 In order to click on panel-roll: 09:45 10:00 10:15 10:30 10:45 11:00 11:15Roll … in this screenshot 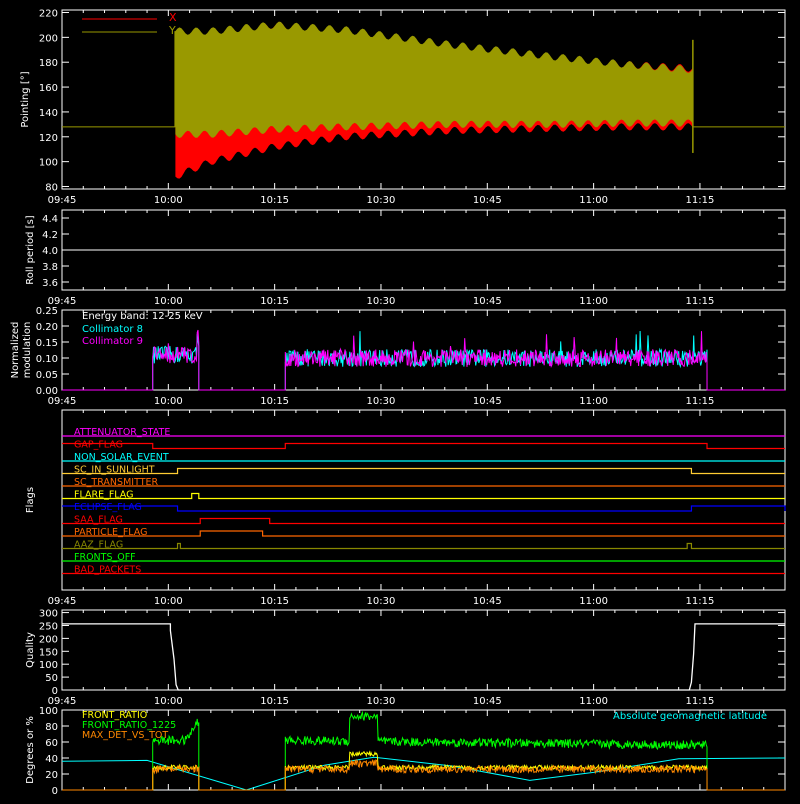, I will do `click(405, 258)`.